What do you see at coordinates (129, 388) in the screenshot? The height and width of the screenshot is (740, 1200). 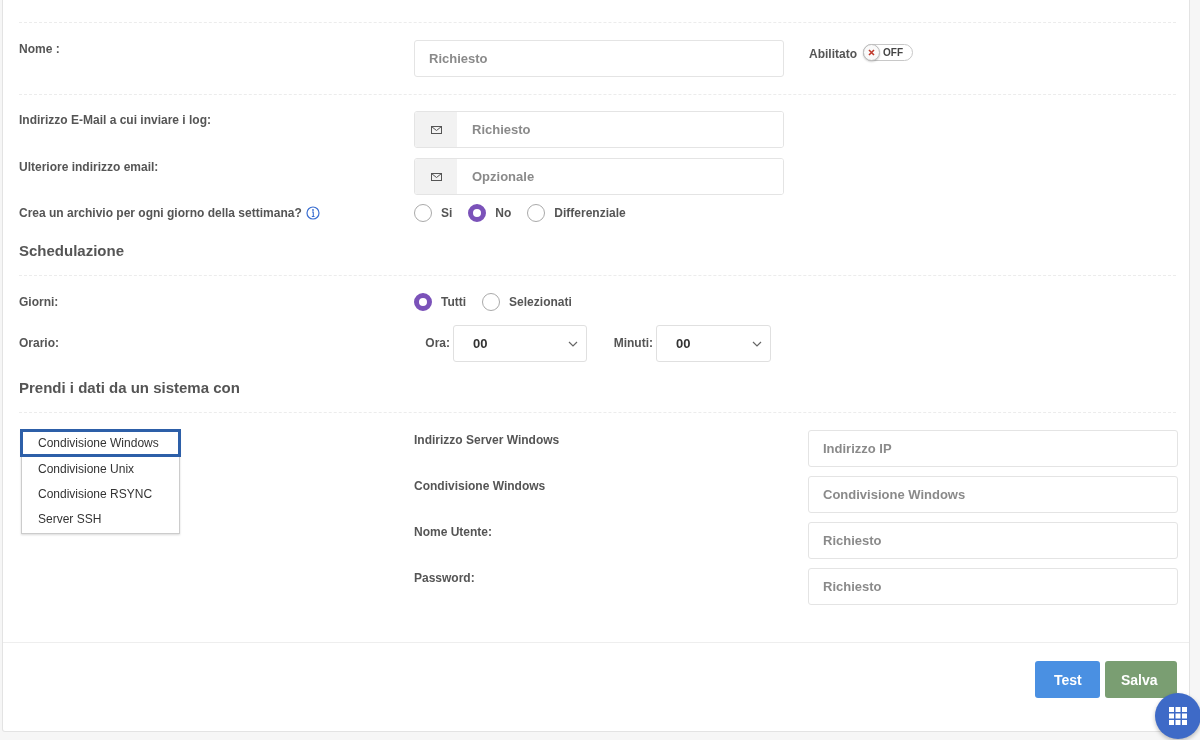 I see `section-heading: Prendi i dati da un sistema con` at bounding box center [129, 388].